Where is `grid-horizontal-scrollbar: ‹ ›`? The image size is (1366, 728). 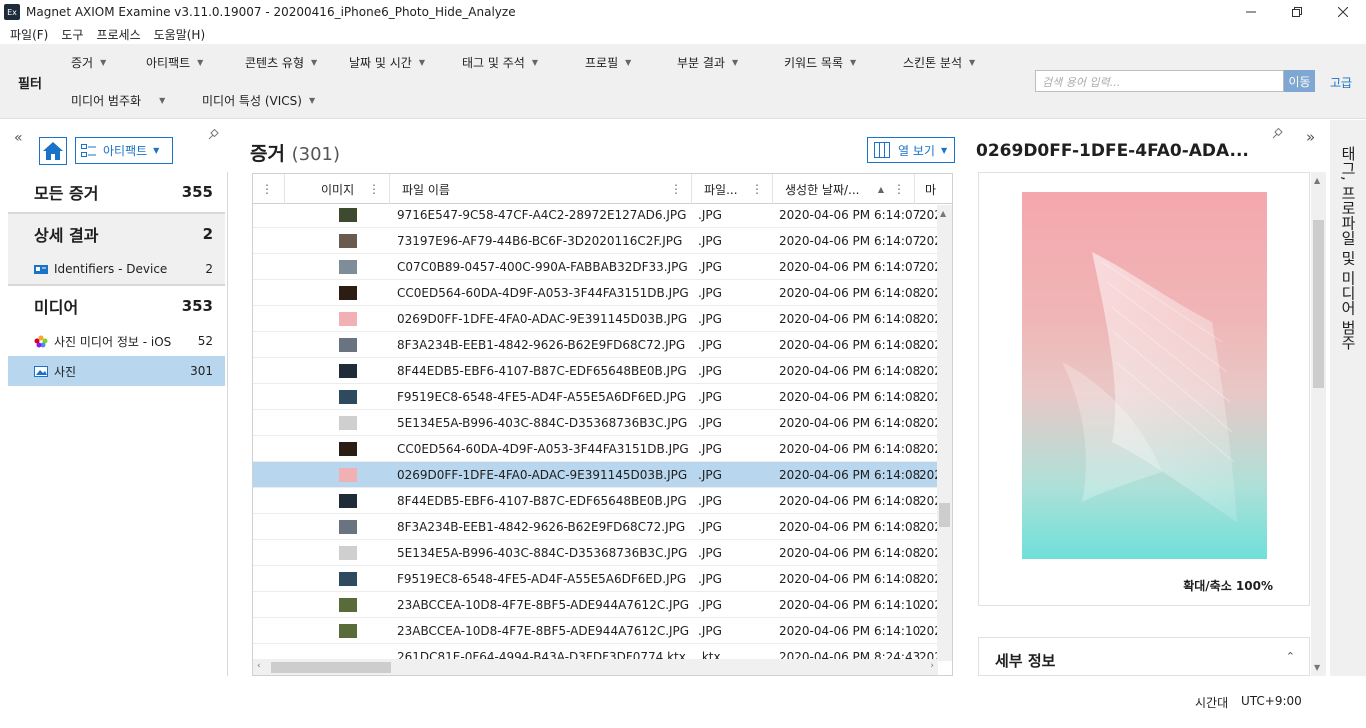 grid-horizontal-scrollbar: ‹ › is located at coordinates (595, 667).